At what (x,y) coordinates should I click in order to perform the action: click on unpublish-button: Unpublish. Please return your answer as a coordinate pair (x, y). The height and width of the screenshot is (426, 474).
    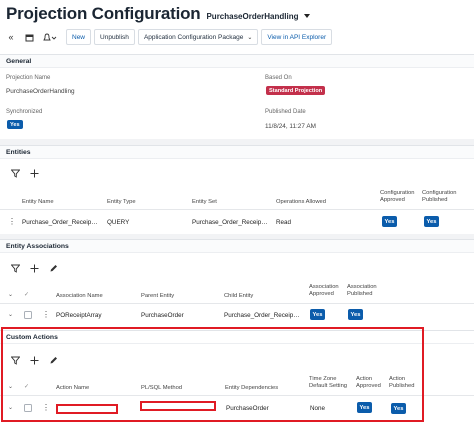
    Looking at the image, I should click on (114, 37).